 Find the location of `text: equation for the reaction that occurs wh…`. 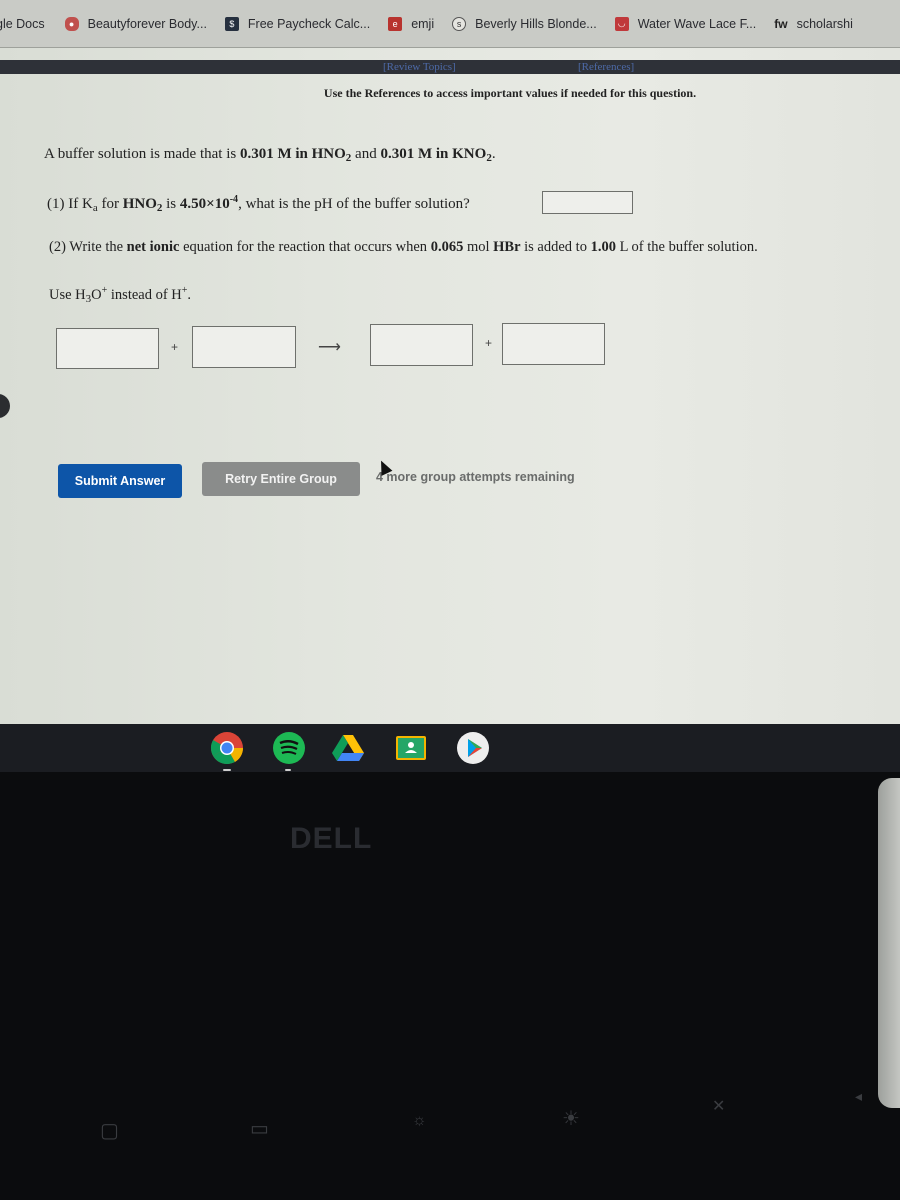

text: equation for the reaction that occurs wh… is located at coordinates (305, 247).